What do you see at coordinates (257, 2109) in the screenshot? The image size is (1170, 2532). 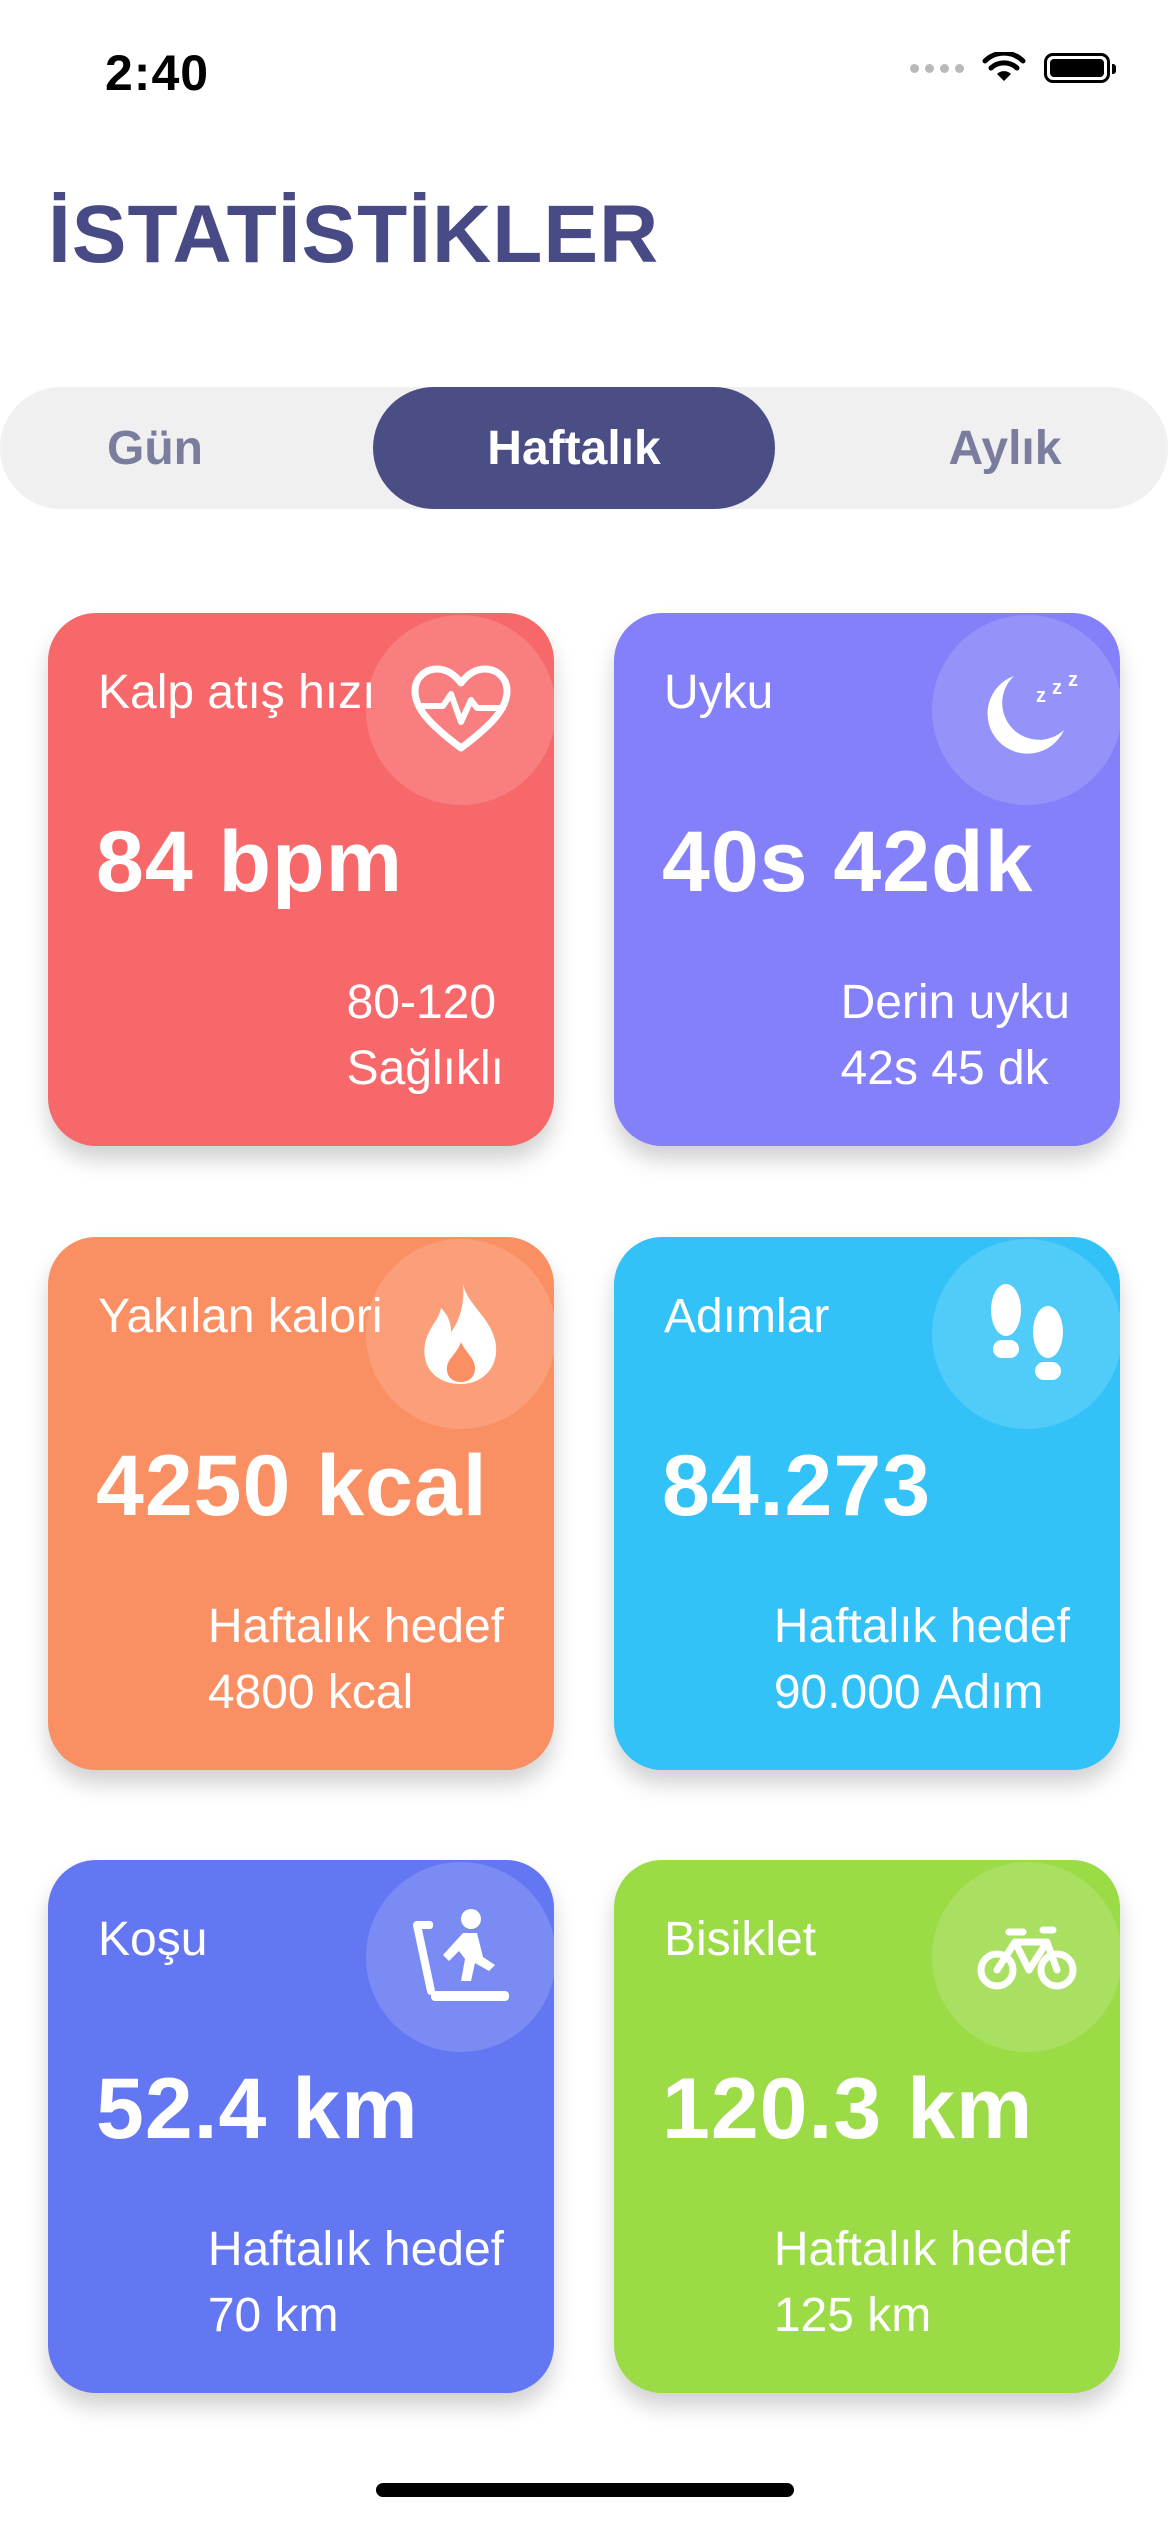 I see `card-value: 52.4 km` at bounding box center [257, 2109].